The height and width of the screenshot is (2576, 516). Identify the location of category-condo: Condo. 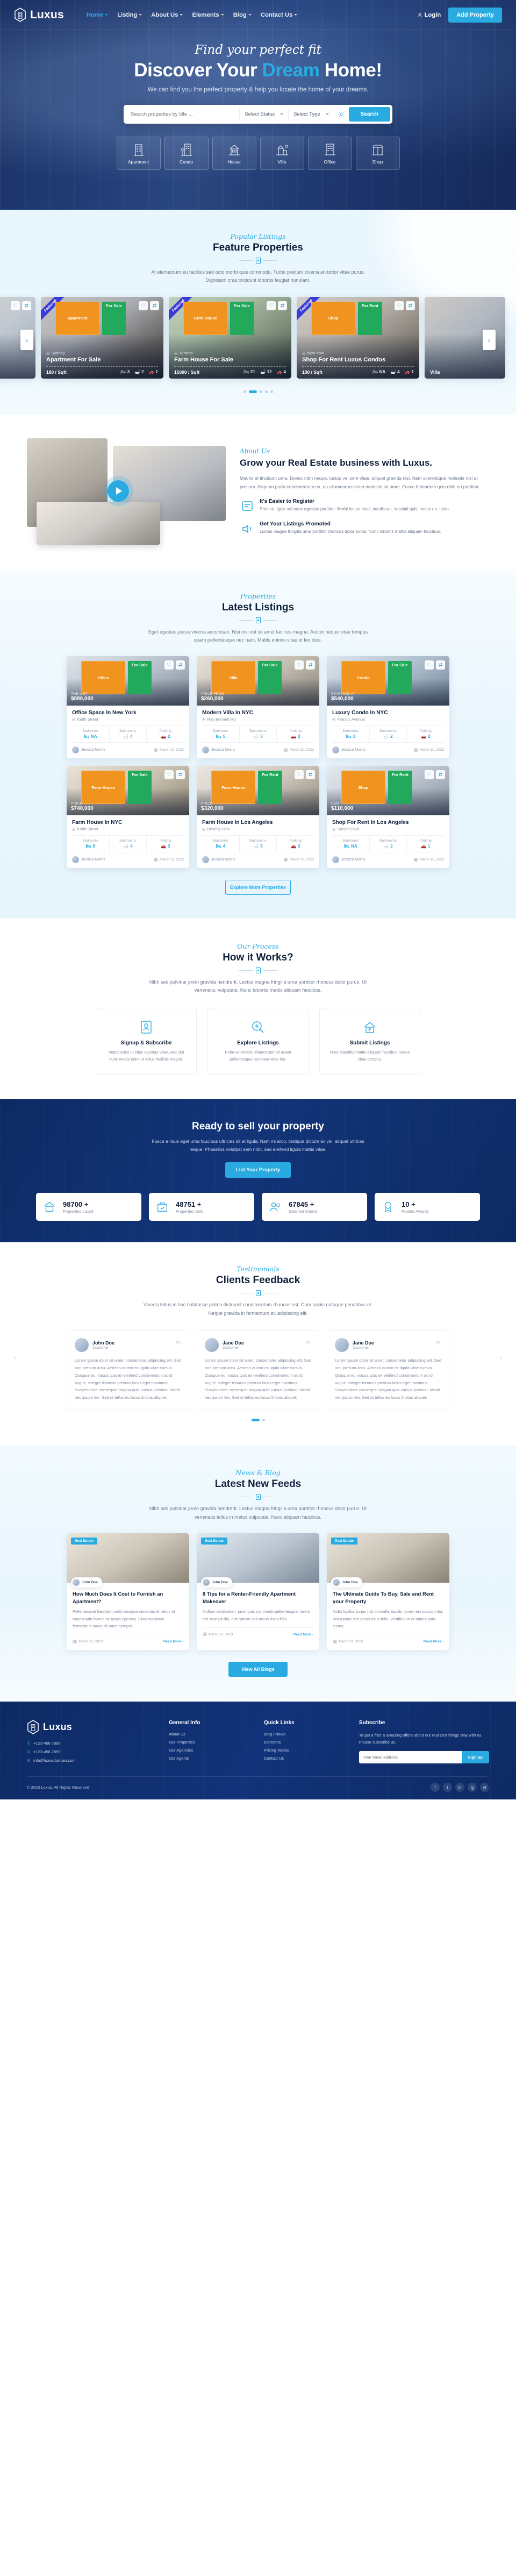
(186, 154).